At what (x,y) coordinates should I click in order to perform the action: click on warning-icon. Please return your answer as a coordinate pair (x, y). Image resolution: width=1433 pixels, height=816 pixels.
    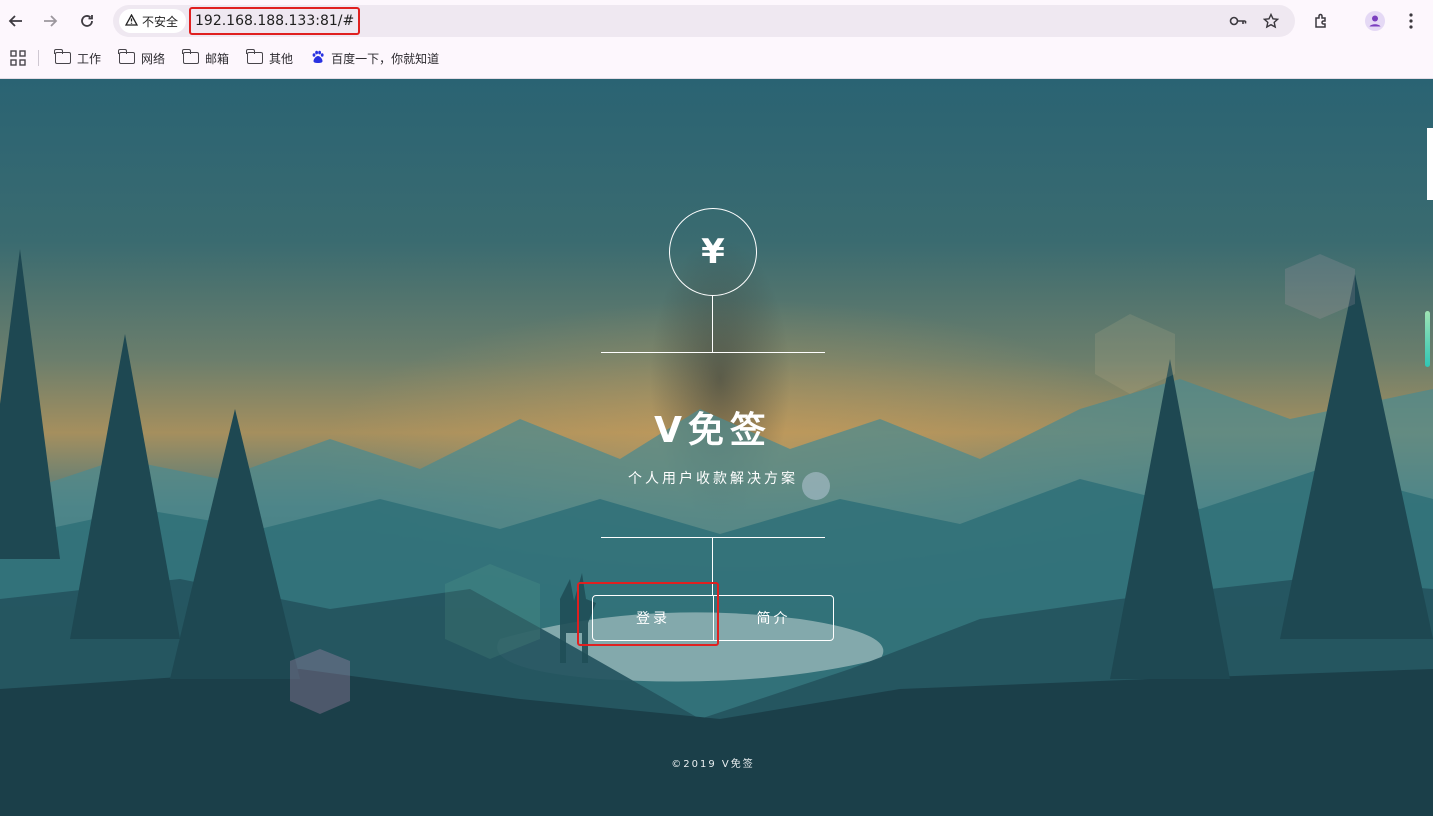
    Looking at the image, I should click on (131, 21).